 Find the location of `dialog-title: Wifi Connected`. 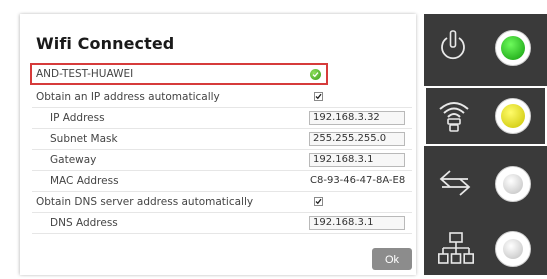

dialog-title: Wifi Connected is located at coordinates (105, 43).